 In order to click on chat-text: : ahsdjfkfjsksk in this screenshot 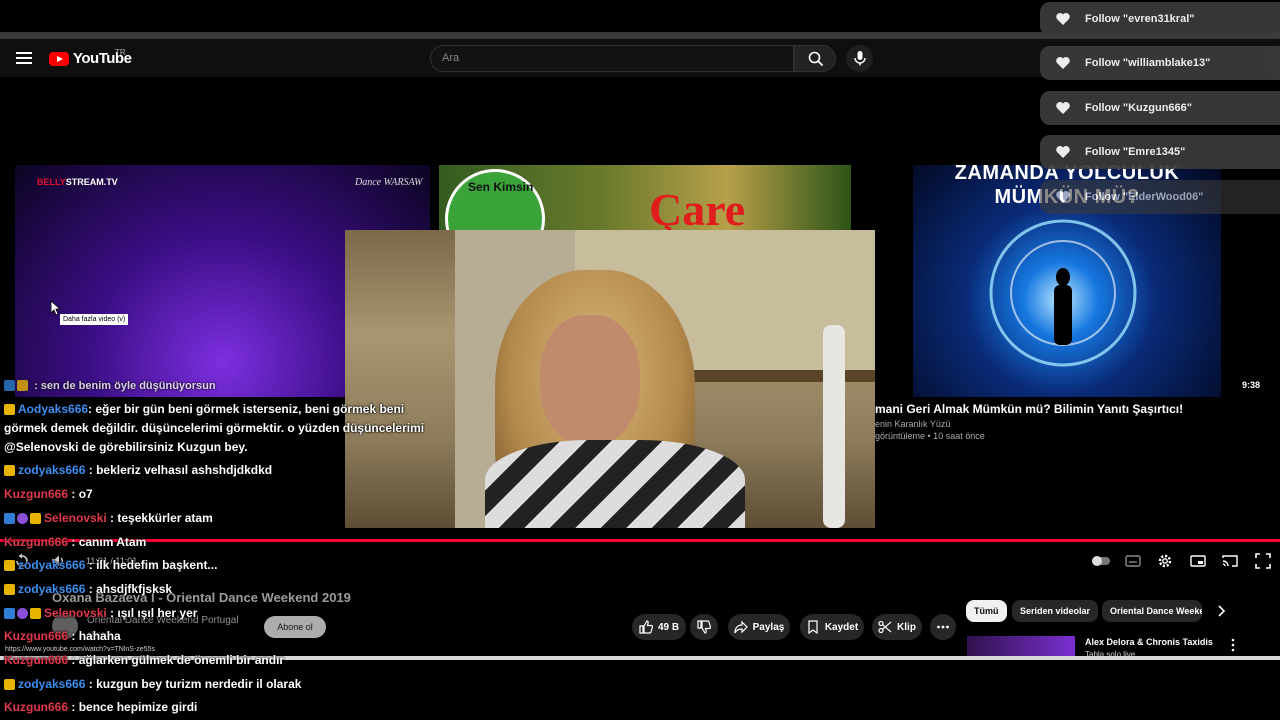, I will do `click(130, 589)`.